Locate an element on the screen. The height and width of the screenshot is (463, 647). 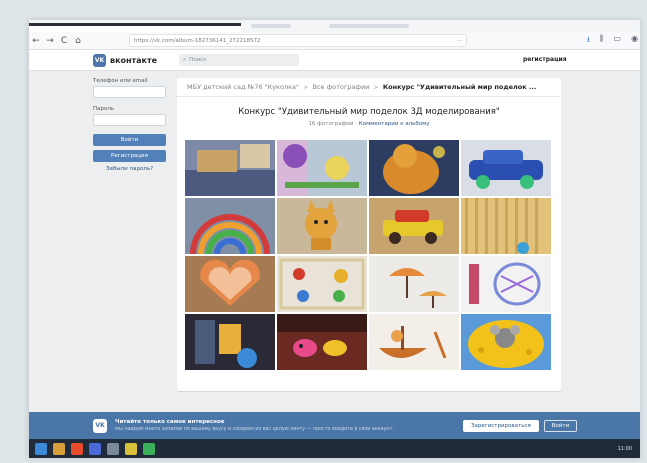
login-button: Войти is located at coordinates (129, 140).